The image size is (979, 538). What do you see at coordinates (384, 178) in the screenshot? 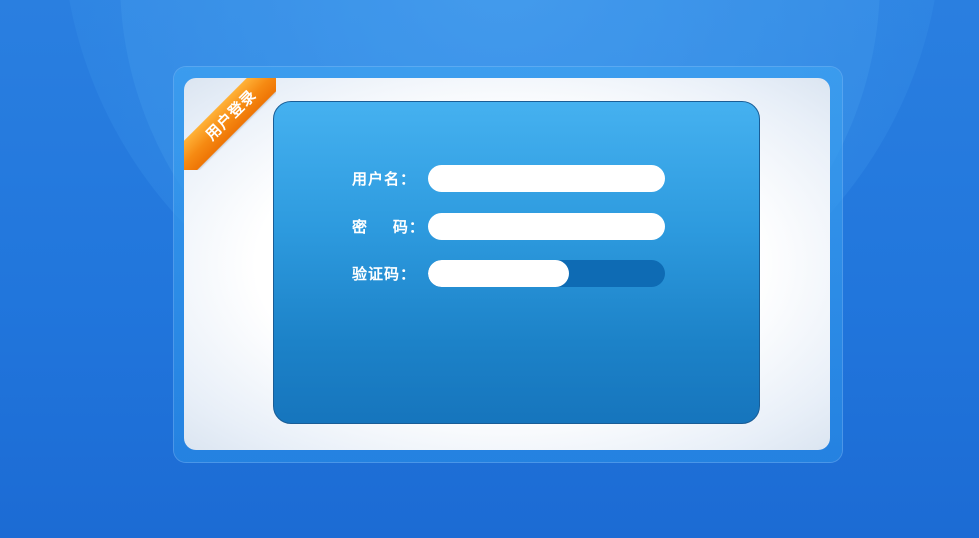
I see `username-label: 用户名：` at bounding box center [384, 178].